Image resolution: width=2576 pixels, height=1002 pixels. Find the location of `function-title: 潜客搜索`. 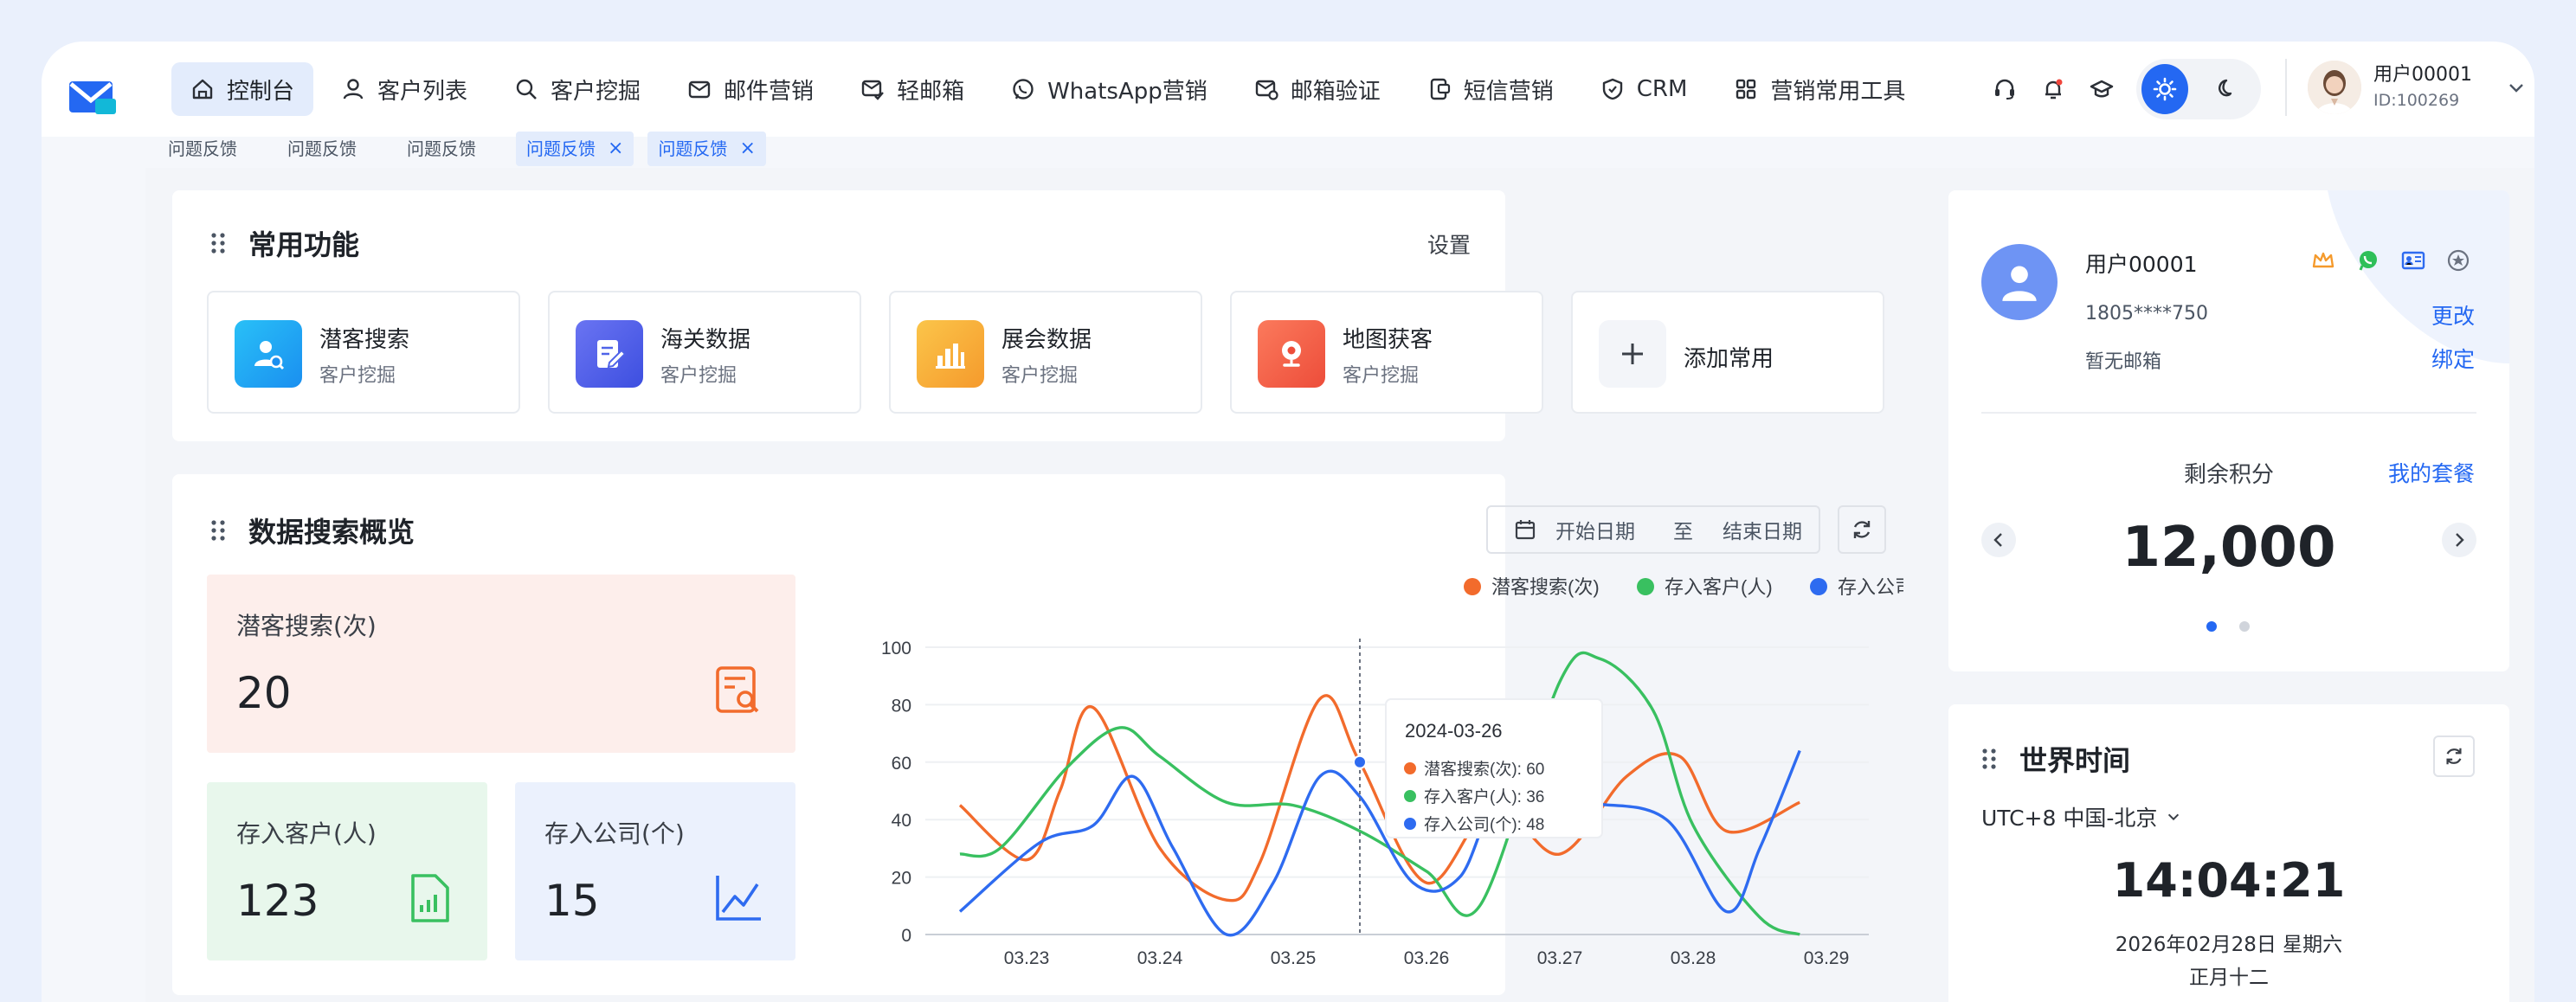

function-title: 潜客搜索 is located at coordinates (364, 340).